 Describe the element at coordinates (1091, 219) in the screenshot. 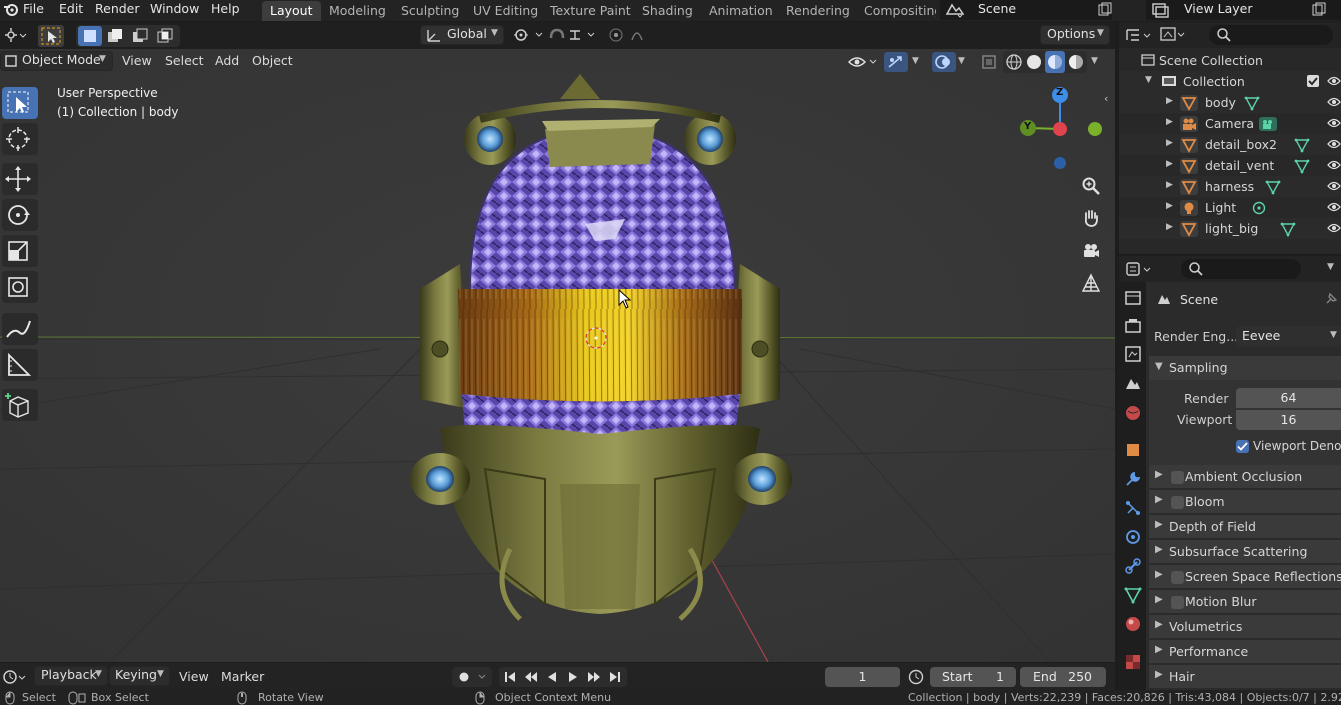

I see `pan-hand-icon` at that location.